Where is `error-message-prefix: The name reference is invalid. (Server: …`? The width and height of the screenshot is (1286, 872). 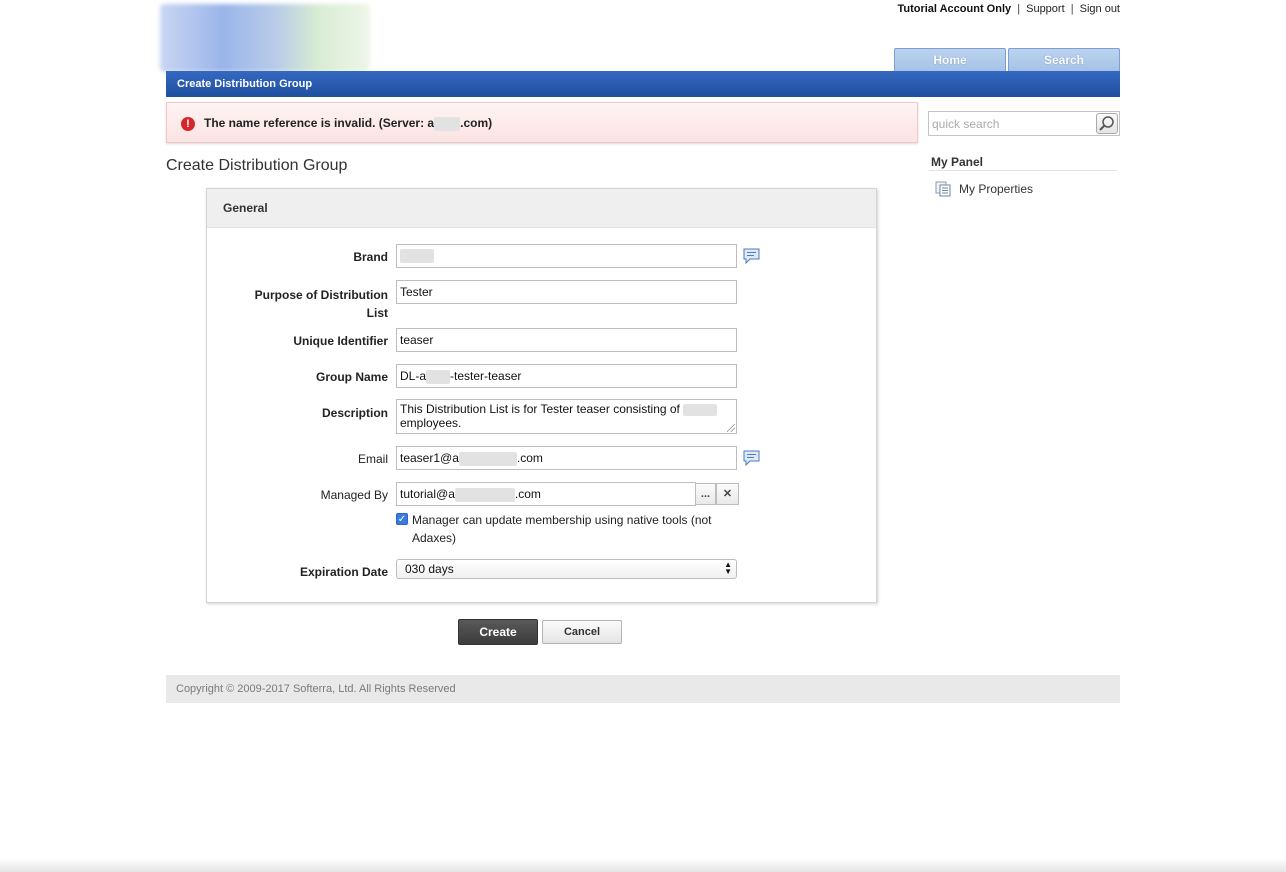 error-message-prefix: The name reference is invalid. (Server: … is located at coordinates (319, 123).